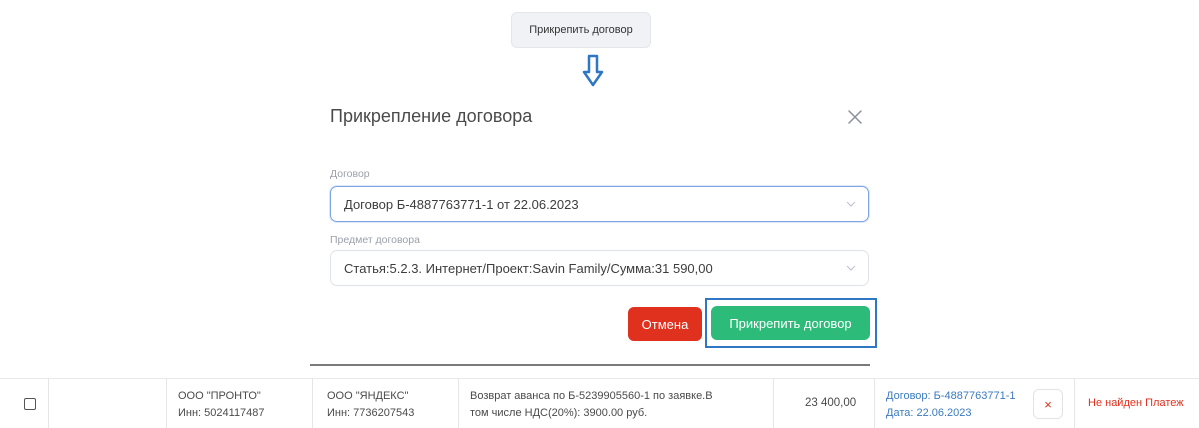  What do you see at coordinates (431, 116) in the screenshot?
I see `modal-title: Прикрепление договора` at bounding box center [431, 116].